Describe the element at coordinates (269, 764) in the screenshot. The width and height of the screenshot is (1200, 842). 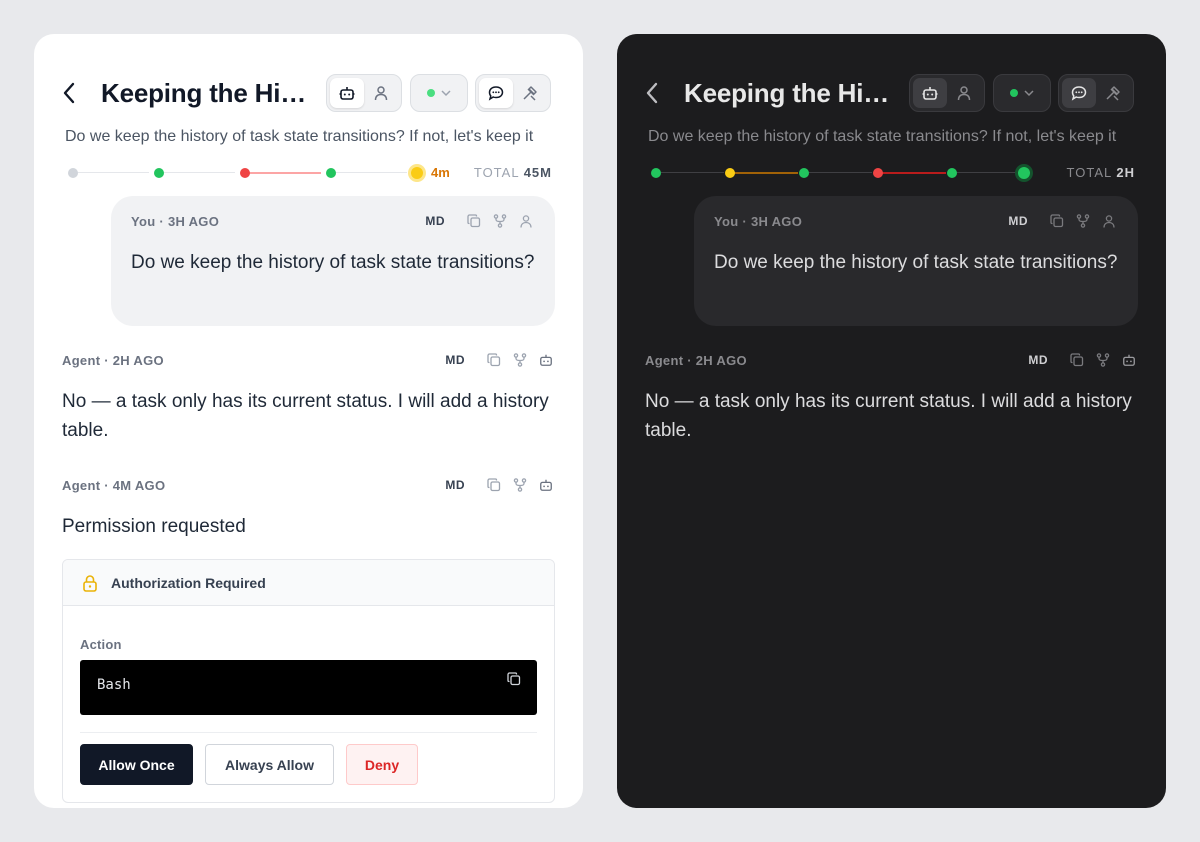
I see `always-allow-button: Always Allow` at that location.